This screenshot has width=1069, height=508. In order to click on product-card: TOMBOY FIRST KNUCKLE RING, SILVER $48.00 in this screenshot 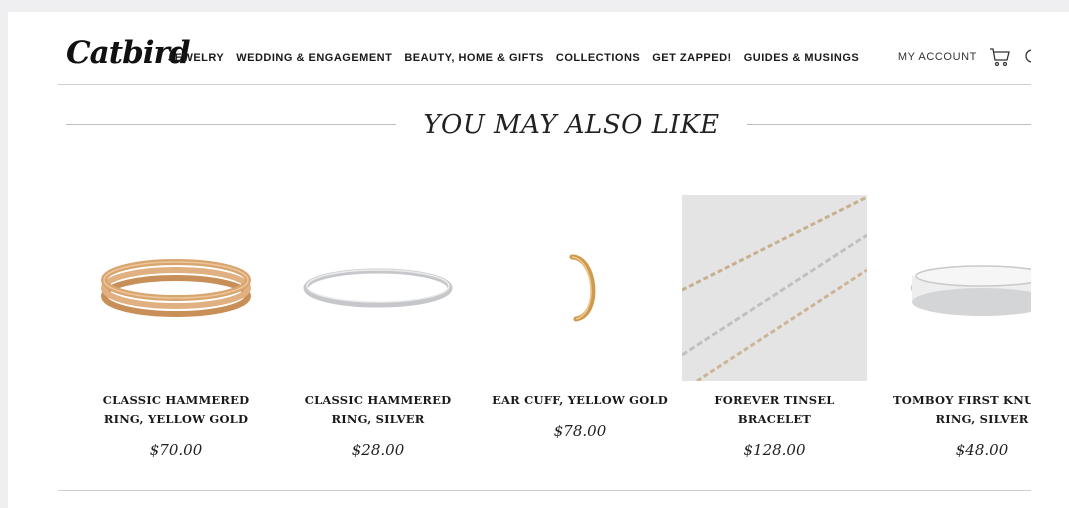, I will do `click(959, 327)`.